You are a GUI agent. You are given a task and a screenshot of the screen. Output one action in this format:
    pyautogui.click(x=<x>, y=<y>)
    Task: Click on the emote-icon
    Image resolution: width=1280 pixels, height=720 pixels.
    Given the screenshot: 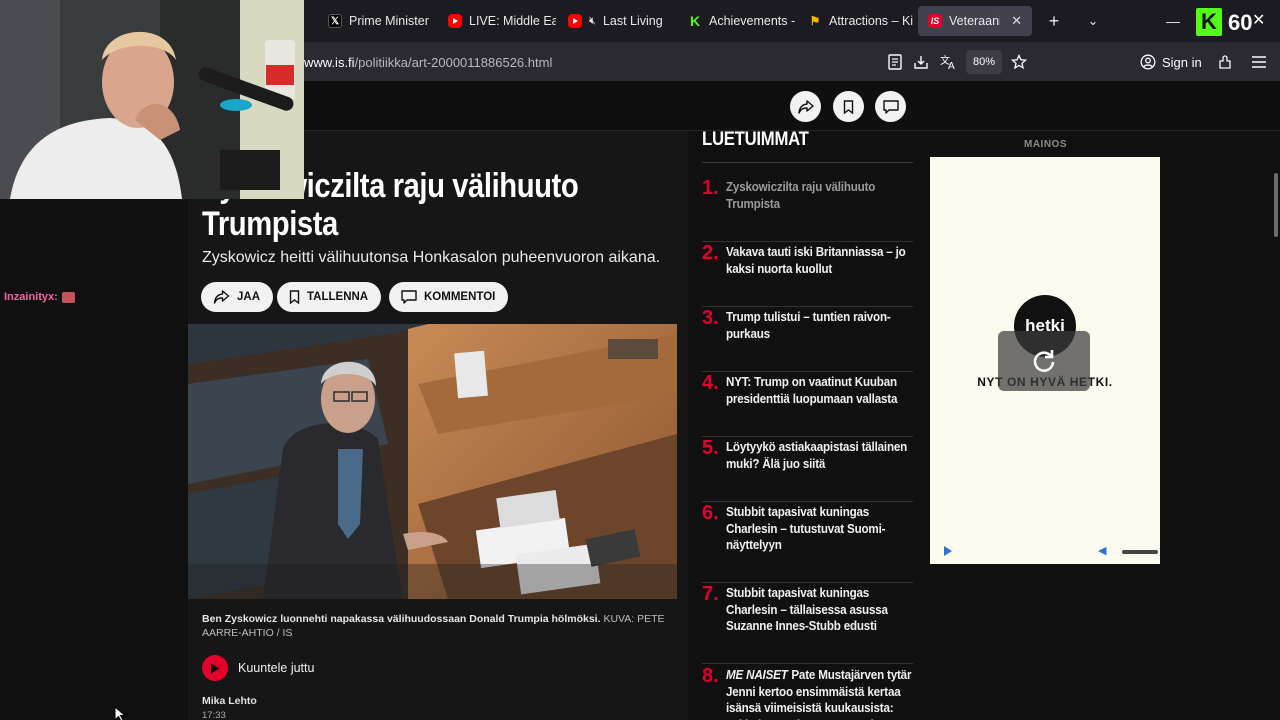 What is the action you would take?
    pyautogui.click(x=68, y=297)
    